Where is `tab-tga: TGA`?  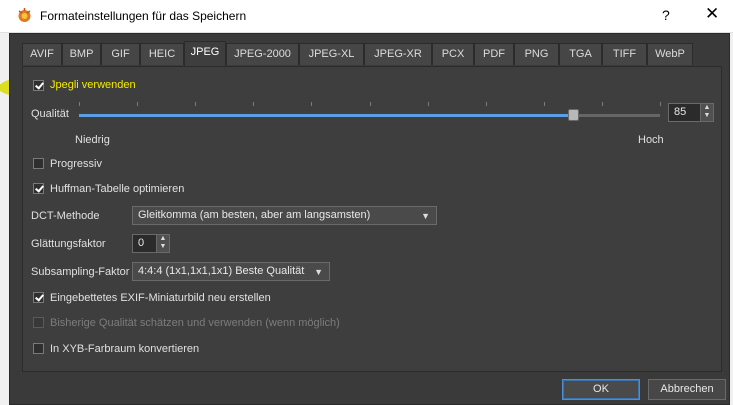 tab-tga: TGA is located at coordinates (580, 54).